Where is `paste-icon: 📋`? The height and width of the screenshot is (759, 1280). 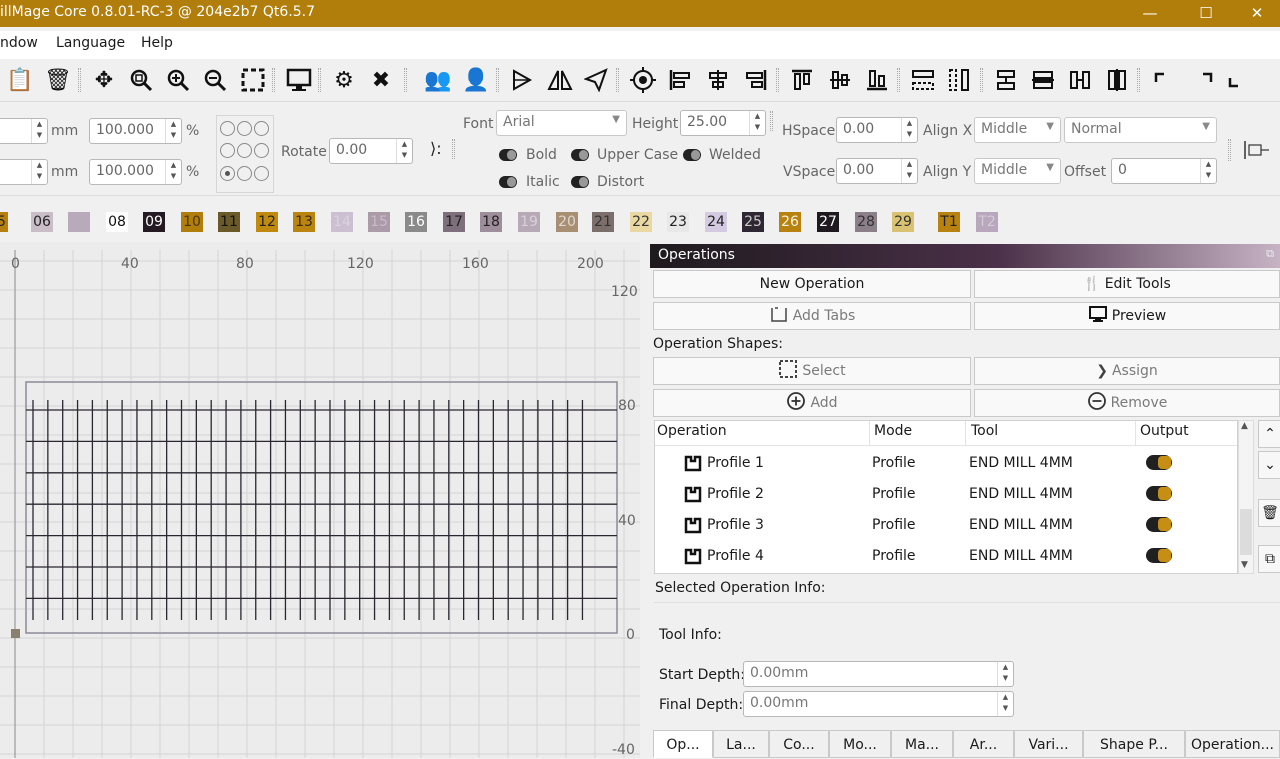 paste-icon: 📋 is located at coordinates (20, 80).